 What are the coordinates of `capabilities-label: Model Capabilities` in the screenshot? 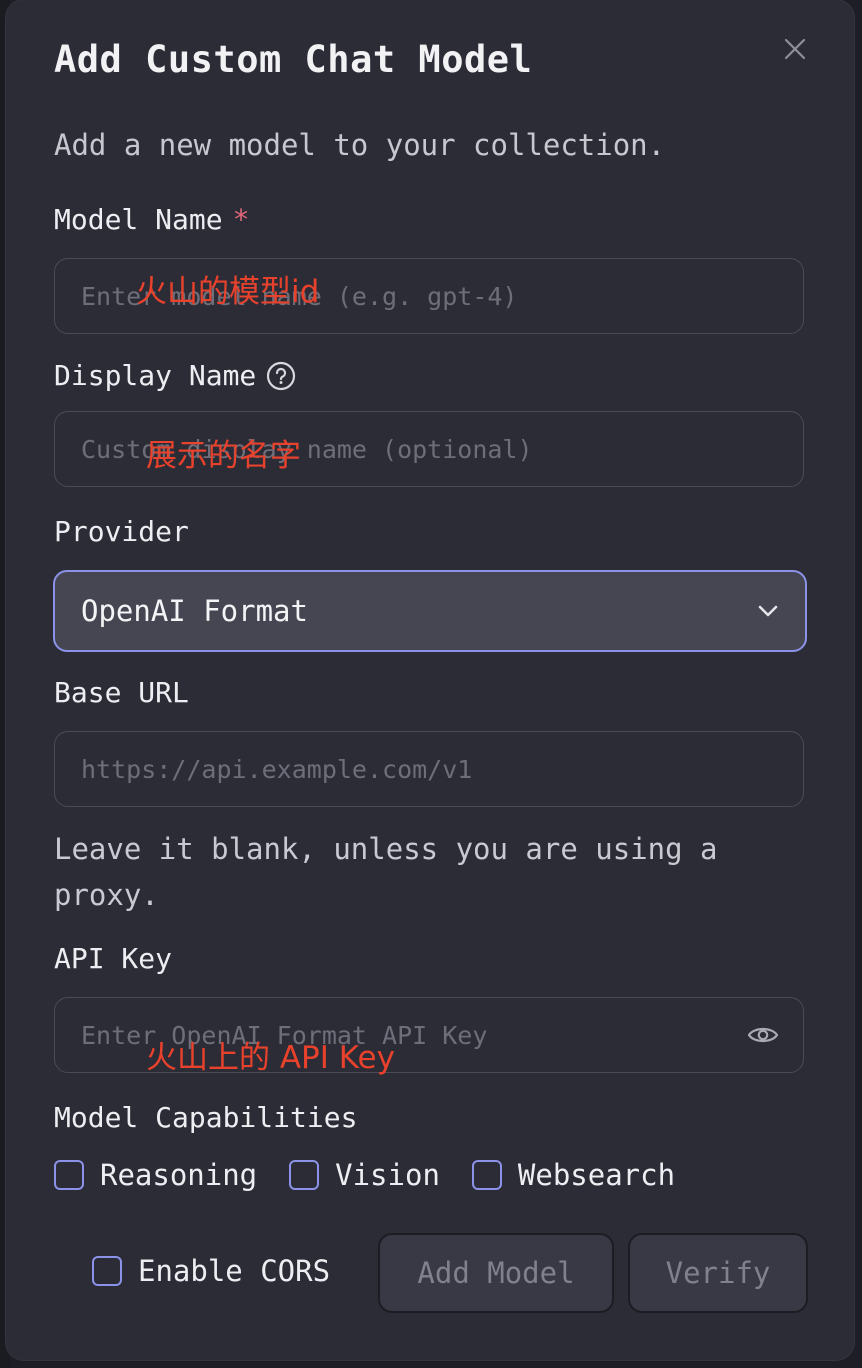 It's located at (205, 1117).